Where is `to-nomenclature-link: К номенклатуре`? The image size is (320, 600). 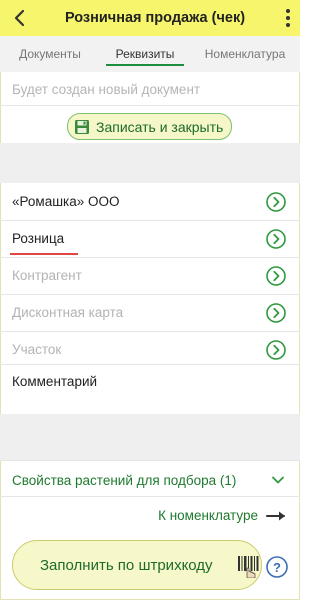
to-nomenclature-link: К номенклатуре is located at coordinates (208, 515).